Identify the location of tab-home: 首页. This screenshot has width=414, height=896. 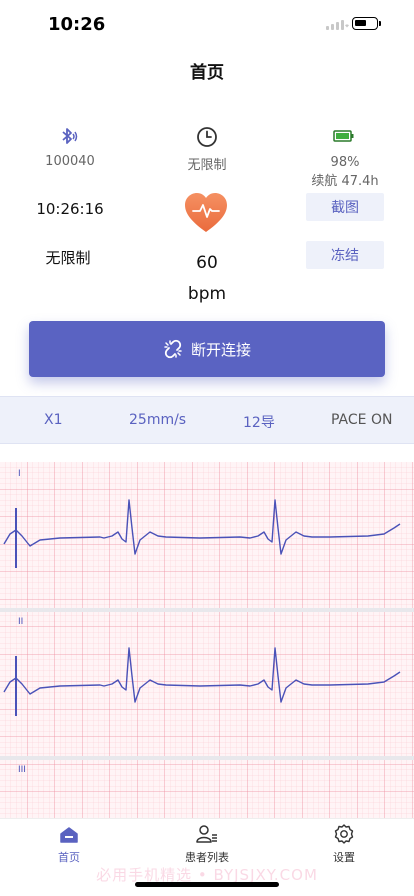
(69, 844).